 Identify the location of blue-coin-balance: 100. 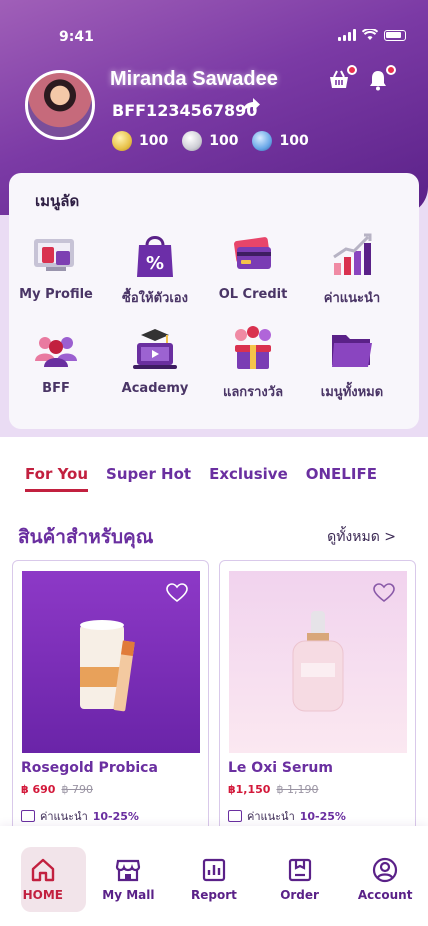
(280, 141).